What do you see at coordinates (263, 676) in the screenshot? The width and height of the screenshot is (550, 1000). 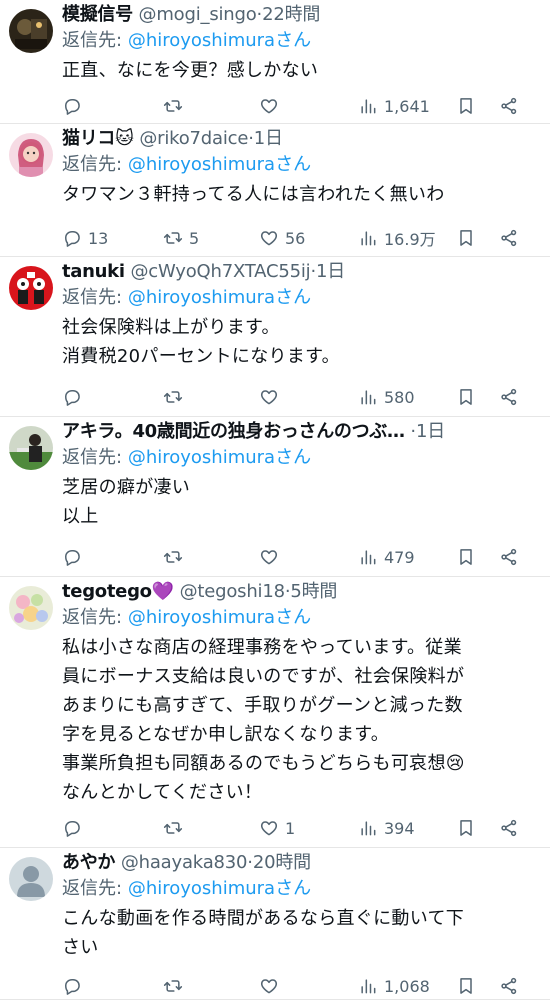 I see `tweet-text-line: 員にボーナス支給は良いのですが、社会保険料が` at bounding box center [263, 676].